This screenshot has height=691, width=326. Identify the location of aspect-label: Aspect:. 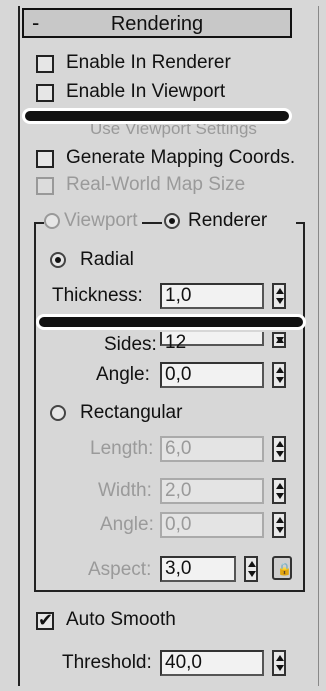
(120, 569).